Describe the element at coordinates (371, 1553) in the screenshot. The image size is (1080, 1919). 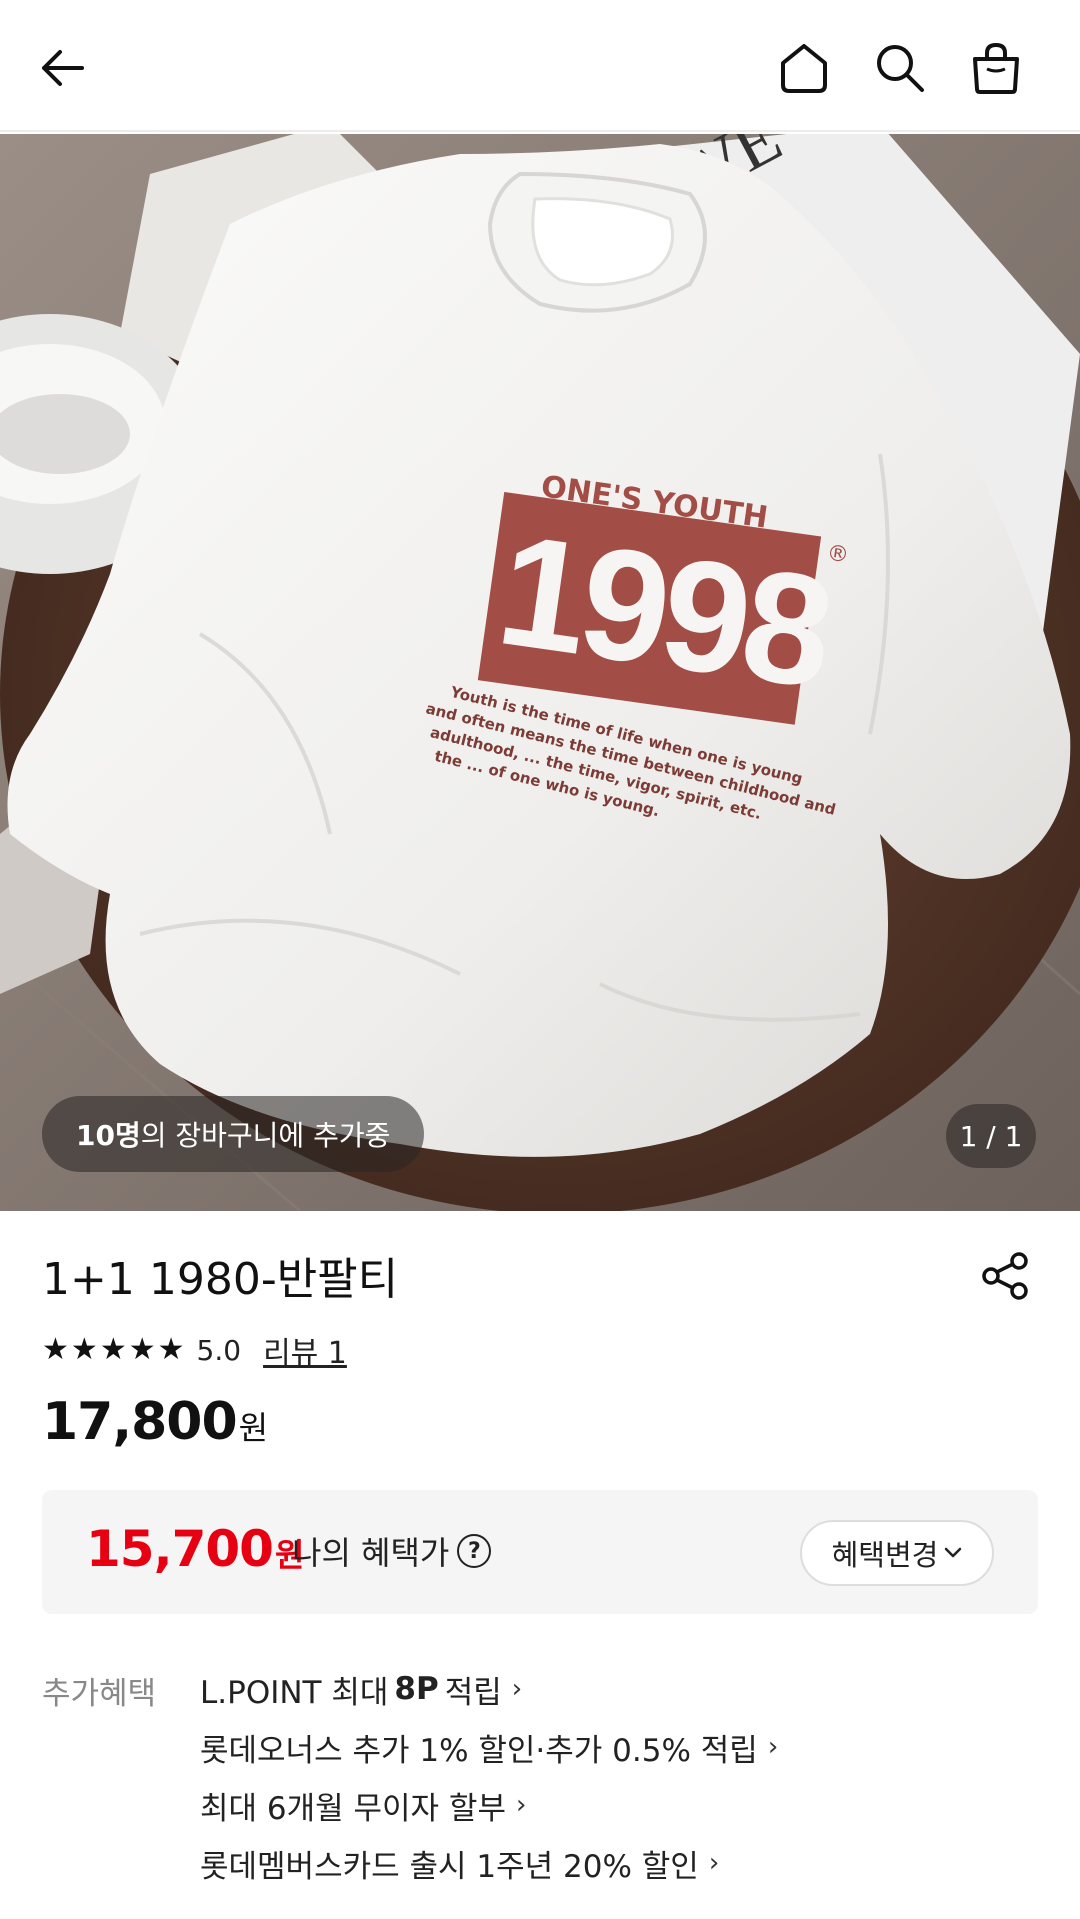
I see `benefit-label-text: 나의 혜택가` at that location.